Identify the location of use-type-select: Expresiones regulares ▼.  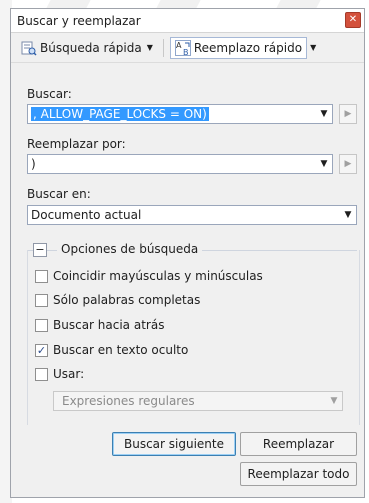
(198, 401).